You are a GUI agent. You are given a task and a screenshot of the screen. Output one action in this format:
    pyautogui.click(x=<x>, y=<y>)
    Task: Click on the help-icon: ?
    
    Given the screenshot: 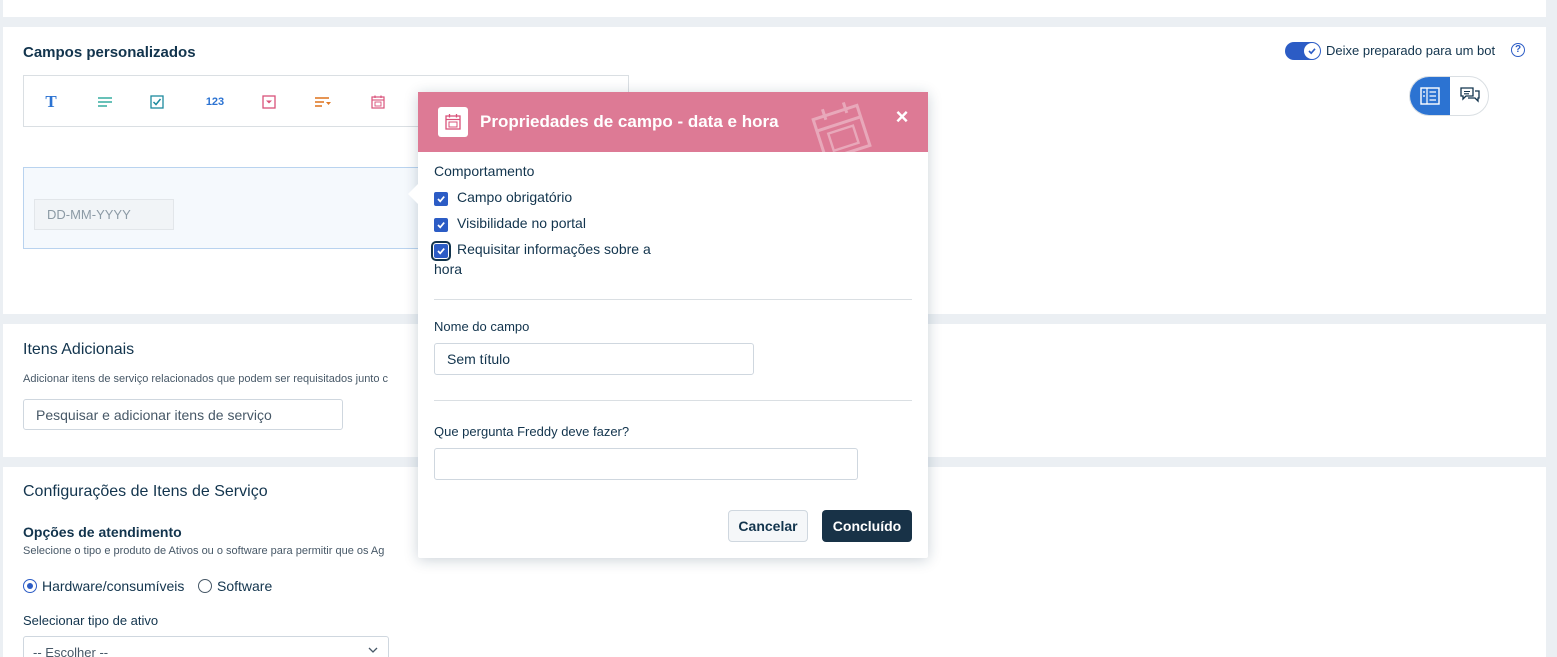 What is the action you would take?
    pyautogui.click(x=1518, y=50)
    